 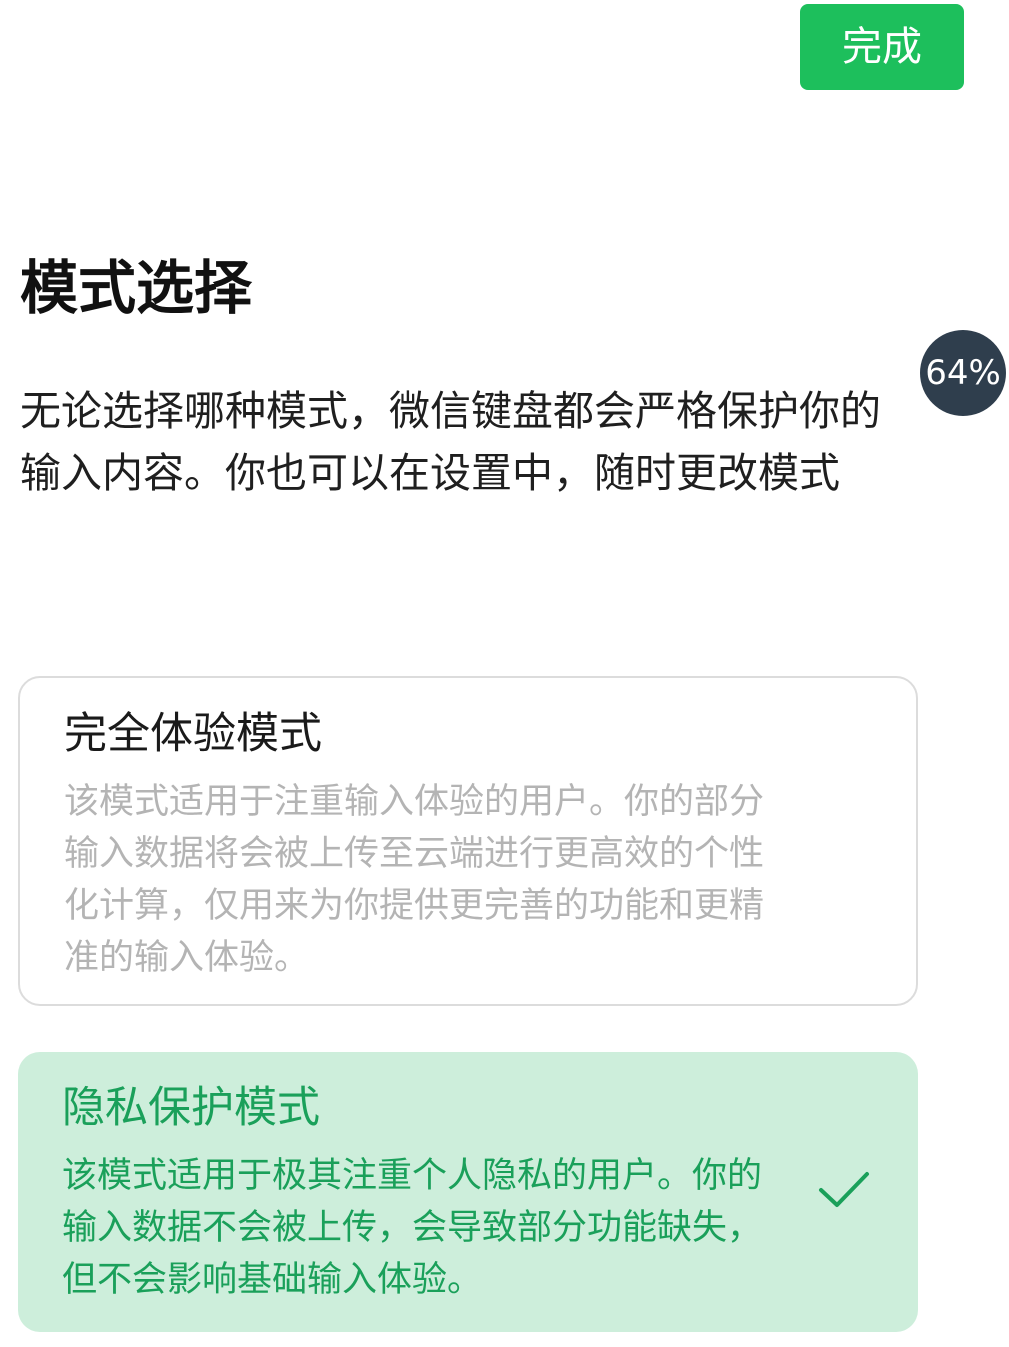 I want to click on checkmark-icon, so click(x=844, y=1189).